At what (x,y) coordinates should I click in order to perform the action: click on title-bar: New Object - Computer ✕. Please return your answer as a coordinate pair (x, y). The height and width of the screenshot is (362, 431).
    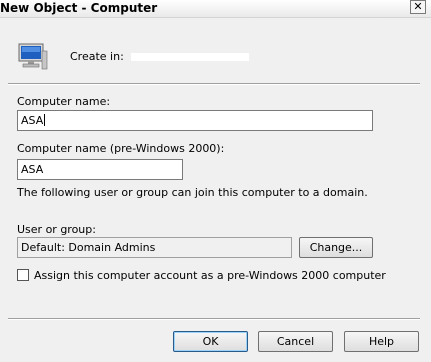
    Looking at the image, I should click on (215, 9).